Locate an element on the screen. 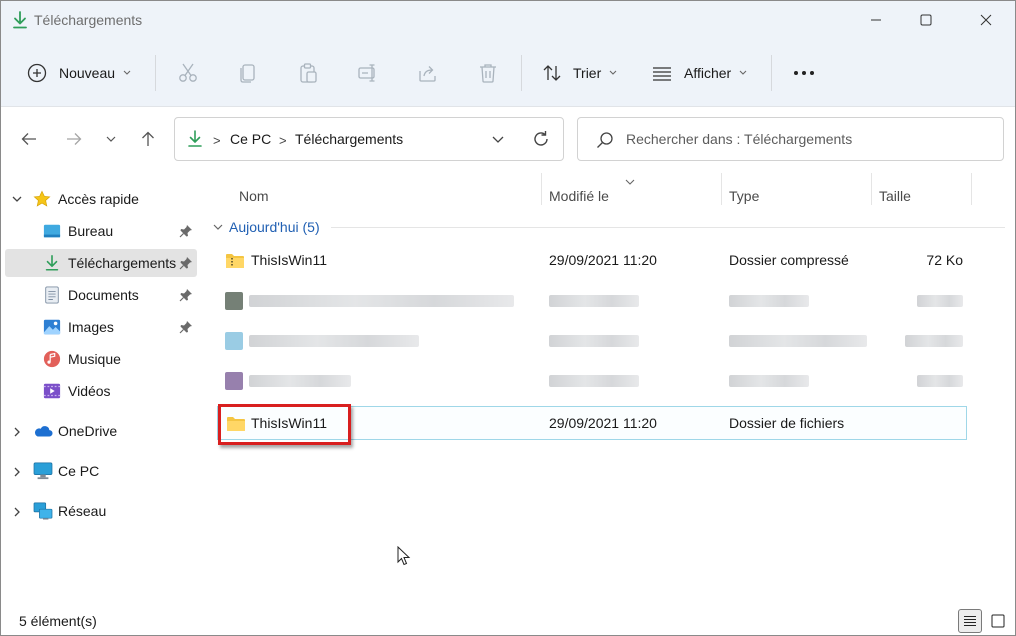 Image resolution: width=1016 pixels, height=636 pixels. sort-button: Trier is located at coordinates (579, 73).